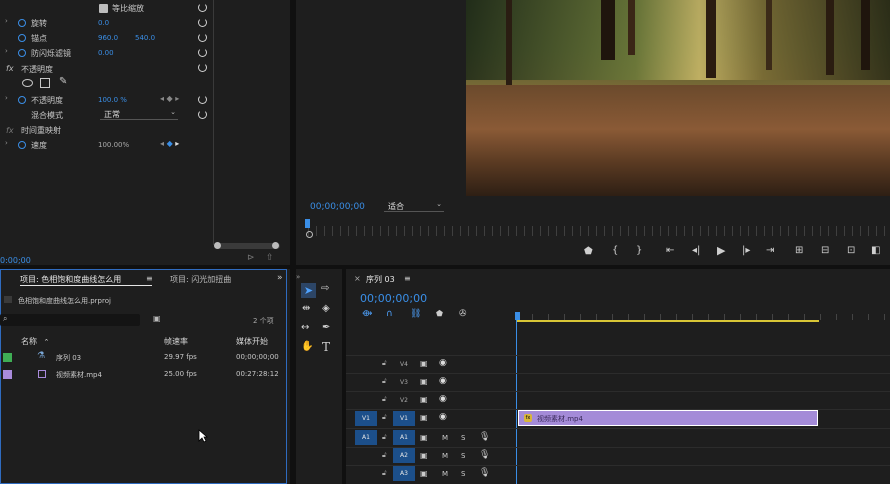  Describe the element at coordinates (799, 250) in the screenshot. I see `lift-icon: ⊞` at that location.